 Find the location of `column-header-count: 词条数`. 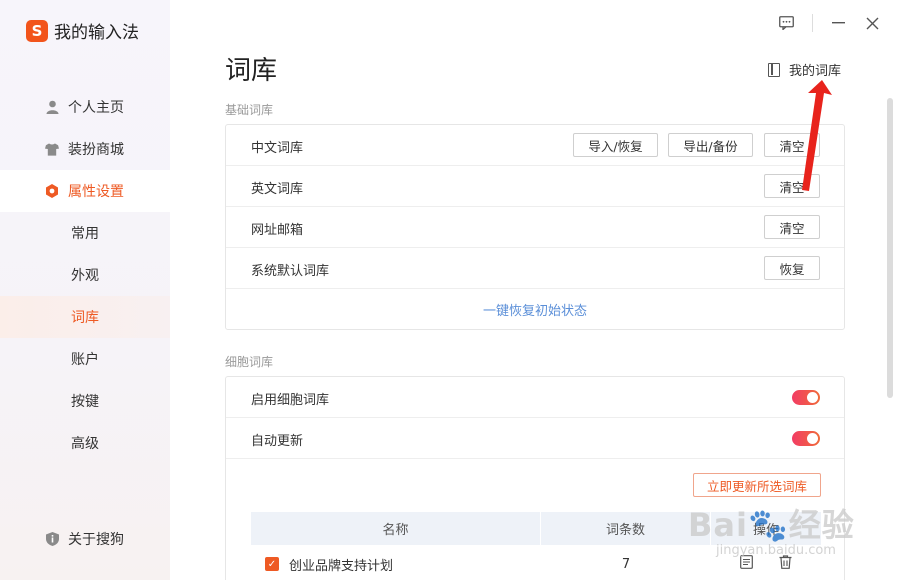

column-header-count: 词条数 is located at coordinates (626, 528).